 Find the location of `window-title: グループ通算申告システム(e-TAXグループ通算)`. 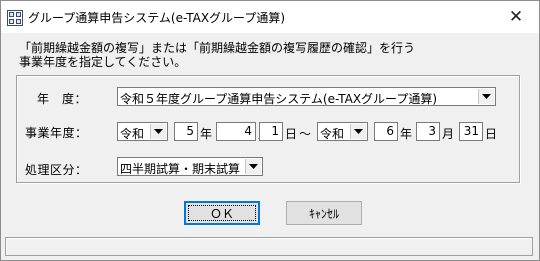

window-title: グループ通算申告システム(e-TAXグループ通算) is located at coordinates (157, 18).